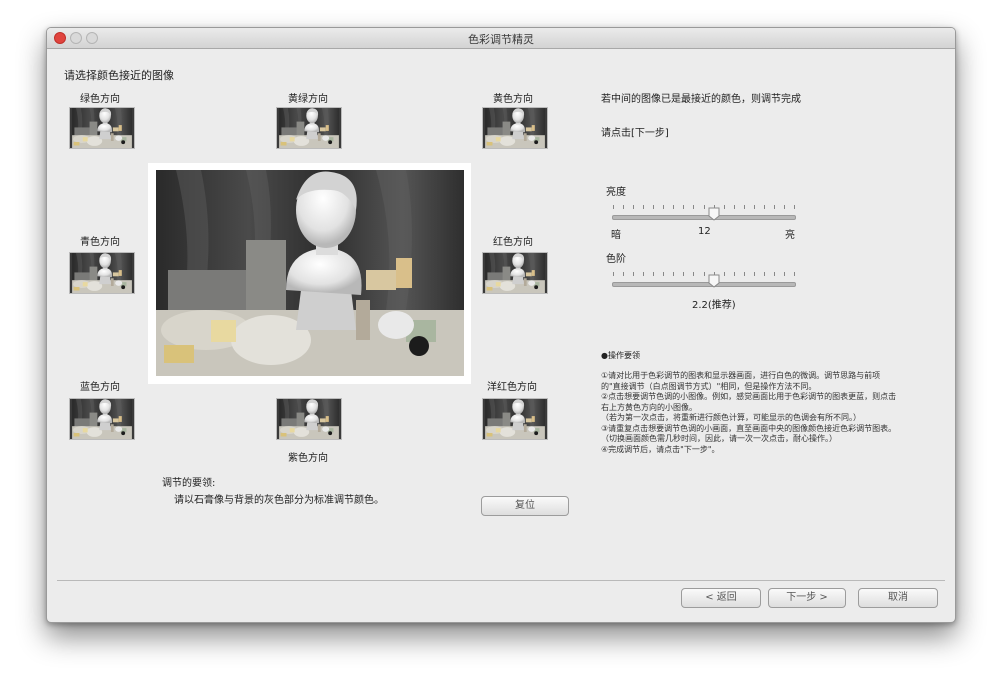 The image size is (1000, 686). What do you see at coordinates (616, 192) in the screenshot?
I see `brightness-label: 亮度` at bounding box center [616, 192].